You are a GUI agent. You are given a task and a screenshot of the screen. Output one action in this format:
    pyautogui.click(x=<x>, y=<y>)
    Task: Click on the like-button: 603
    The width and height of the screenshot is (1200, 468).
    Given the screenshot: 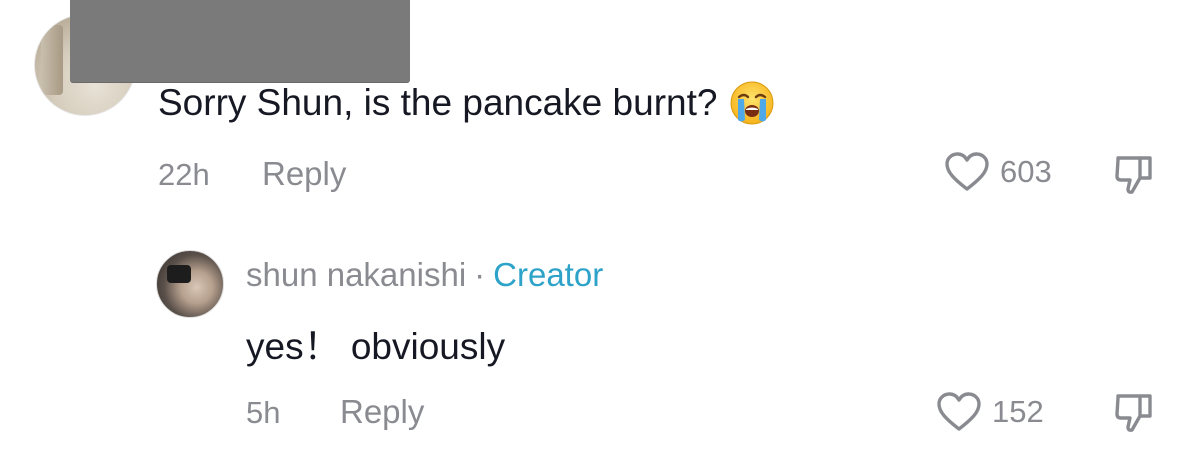 What is the action you would take?
    pyautogui.click(x=998, y=172)
    